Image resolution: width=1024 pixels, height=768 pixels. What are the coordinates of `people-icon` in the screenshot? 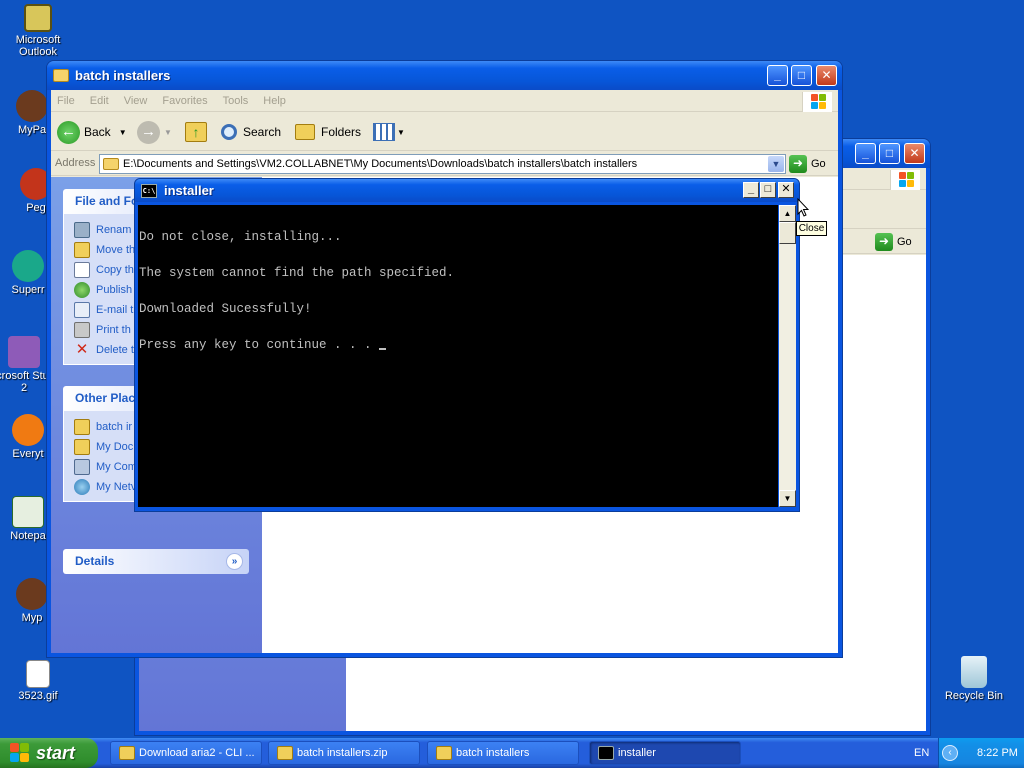 It's located at (32, 594).